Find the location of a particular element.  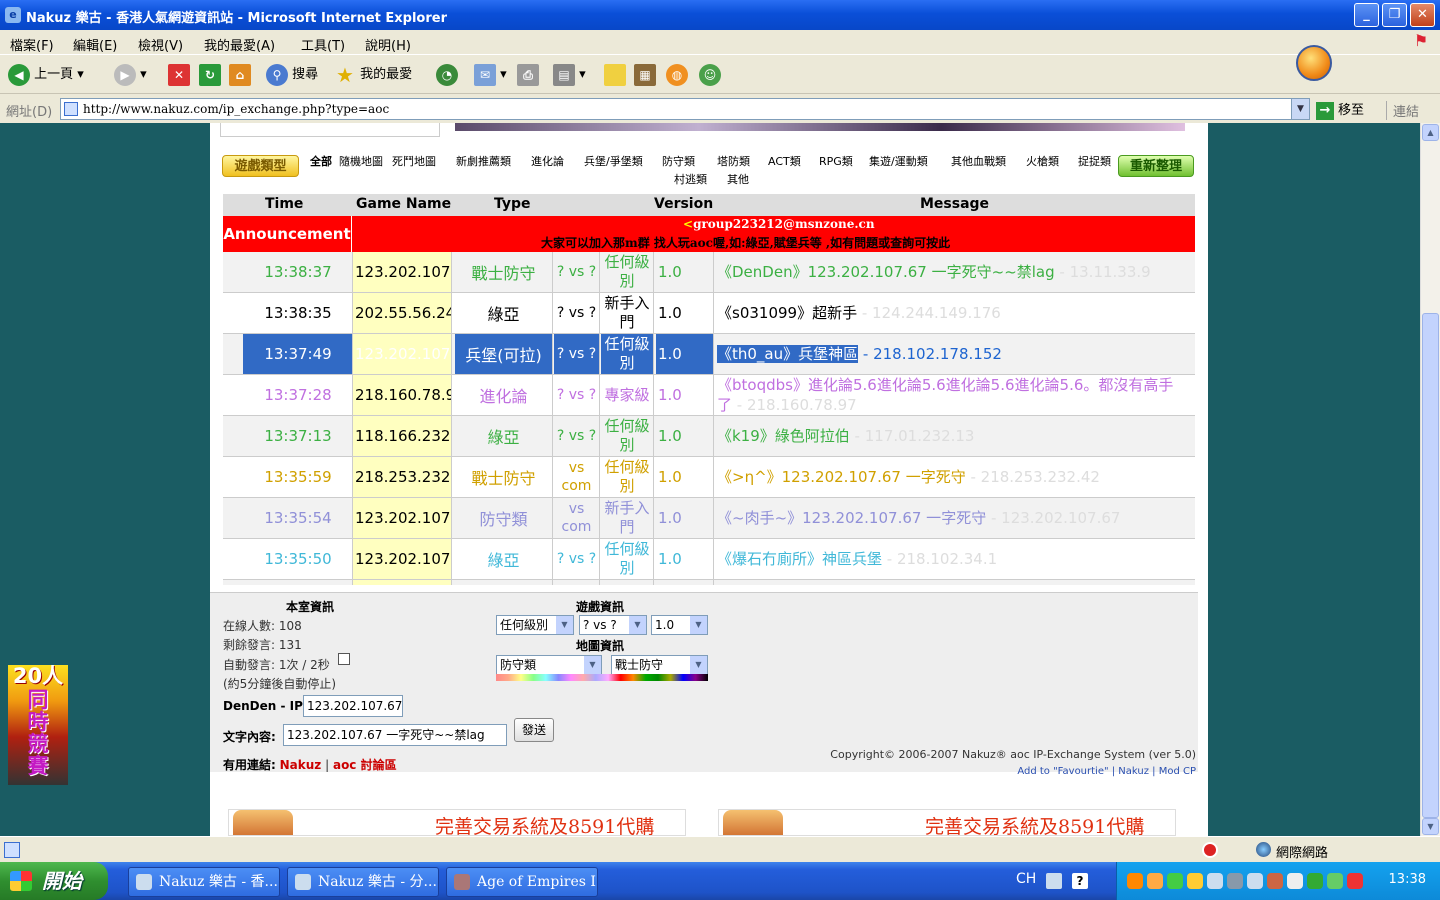

nav-item: 村逃類 is located at coordinates (690, 179).